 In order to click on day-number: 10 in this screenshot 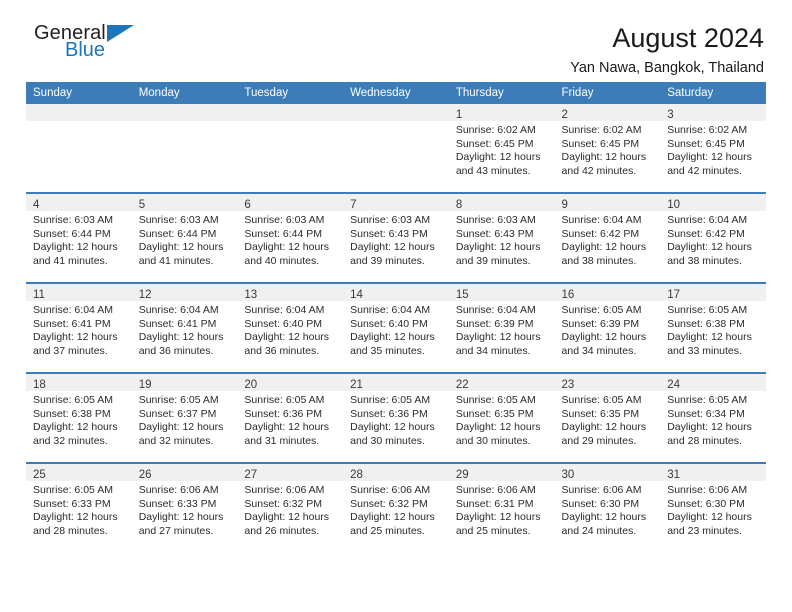, I will do `click(674, 205)`.